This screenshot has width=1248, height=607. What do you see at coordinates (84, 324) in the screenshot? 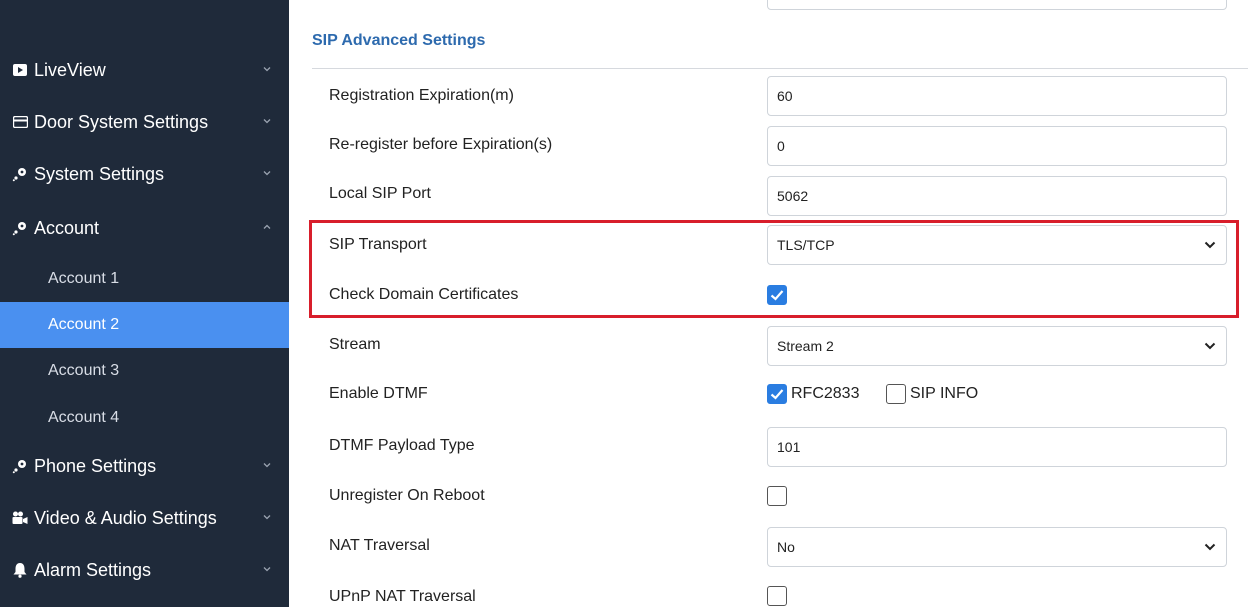
I see `sidebar-item-label: Account 2` at bounding box center [84, 324].